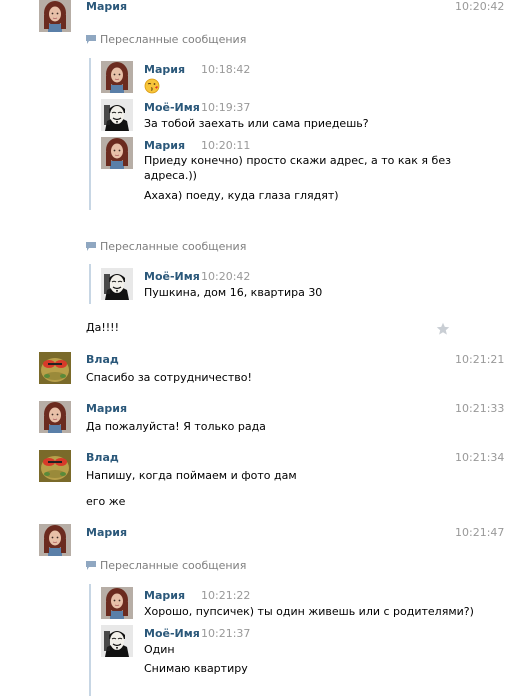 The image size is (528, 696). I want to click on forwarded-message-text: Один, so click(159, 649).